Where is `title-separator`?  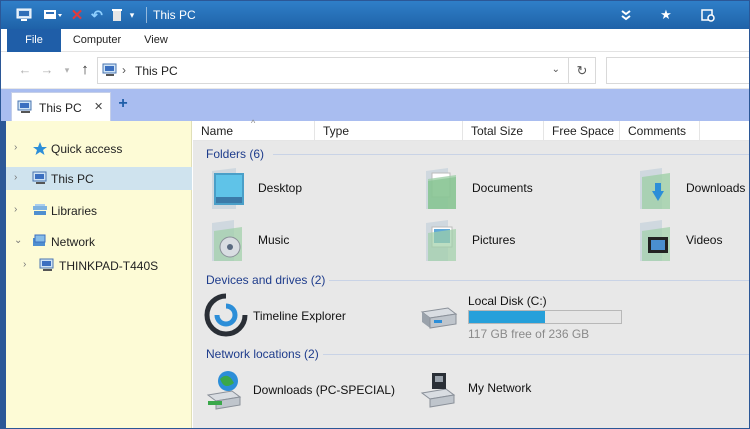 title-separator is located at coordinates (146, 15).